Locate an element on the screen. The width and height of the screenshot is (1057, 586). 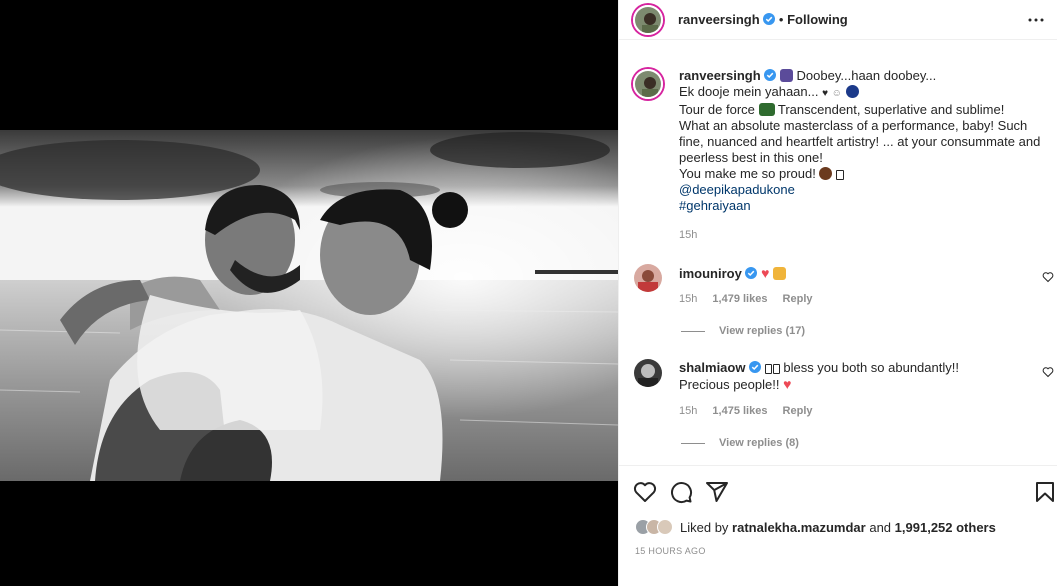
car-emoji-icon is located at coordinates (766, 109).